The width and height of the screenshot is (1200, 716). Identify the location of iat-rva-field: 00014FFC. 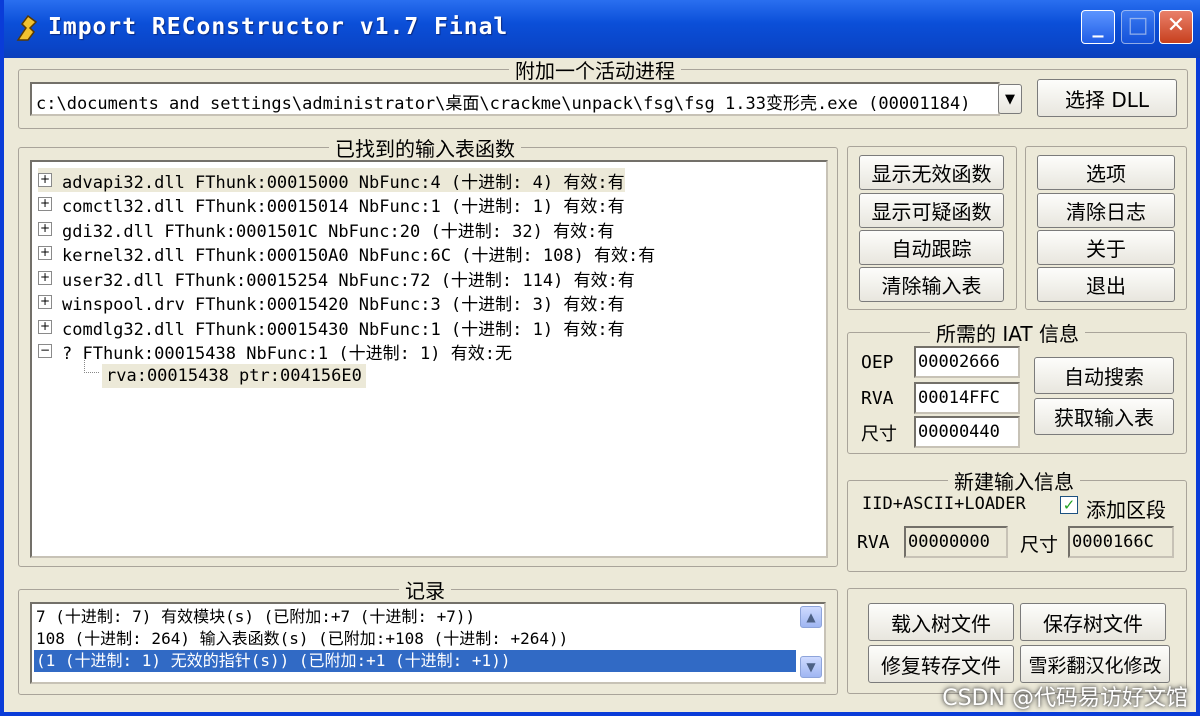
(967, 398).